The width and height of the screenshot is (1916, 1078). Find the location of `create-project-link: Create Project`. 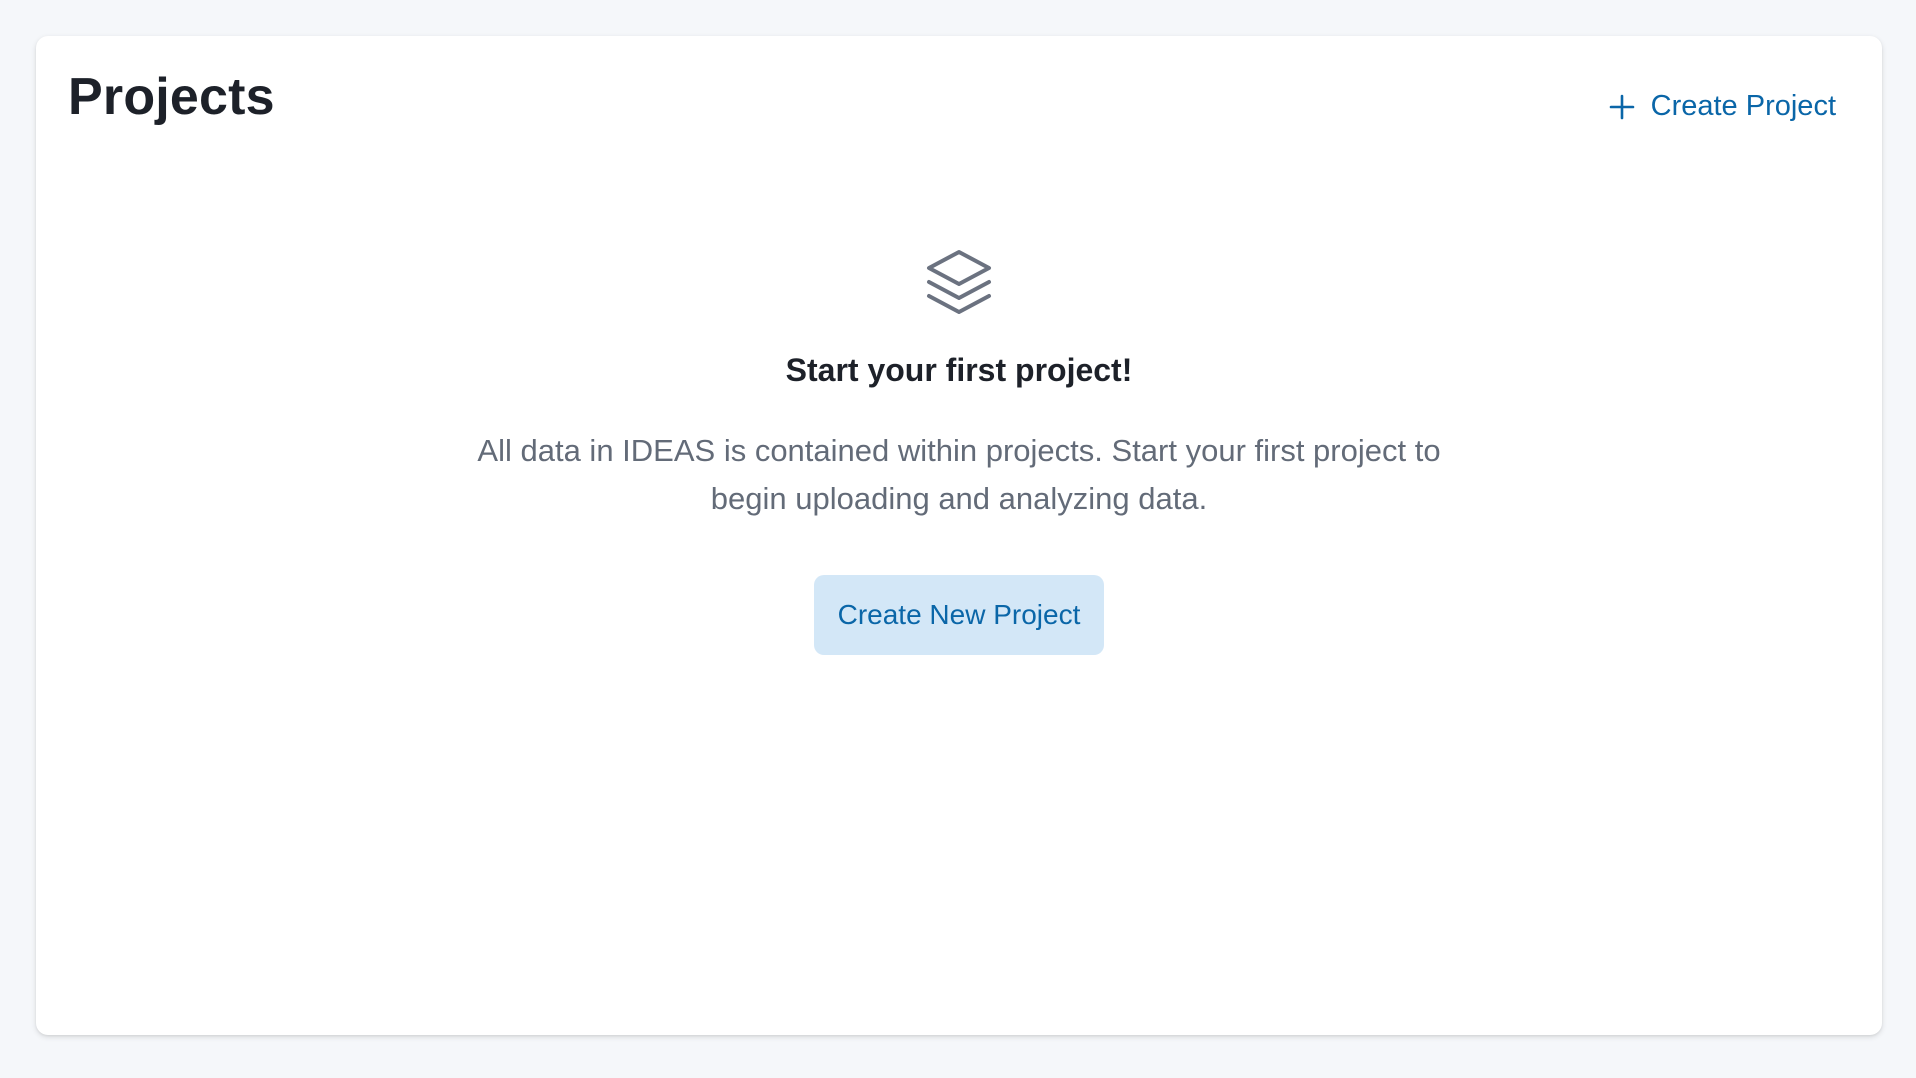

create-project-link: Create Project is located at coordinates (1722, 106).